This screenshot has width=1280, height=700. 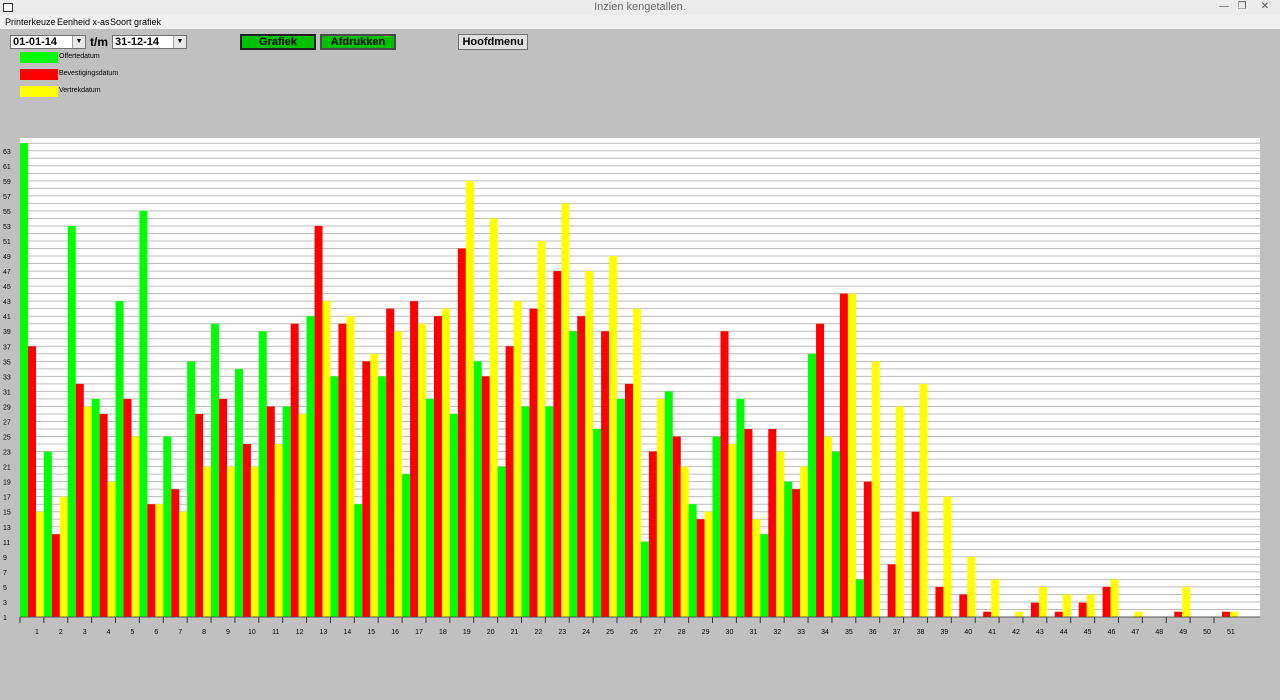 I want to click on x-tick-label: 25, so click(x=610, y=632).